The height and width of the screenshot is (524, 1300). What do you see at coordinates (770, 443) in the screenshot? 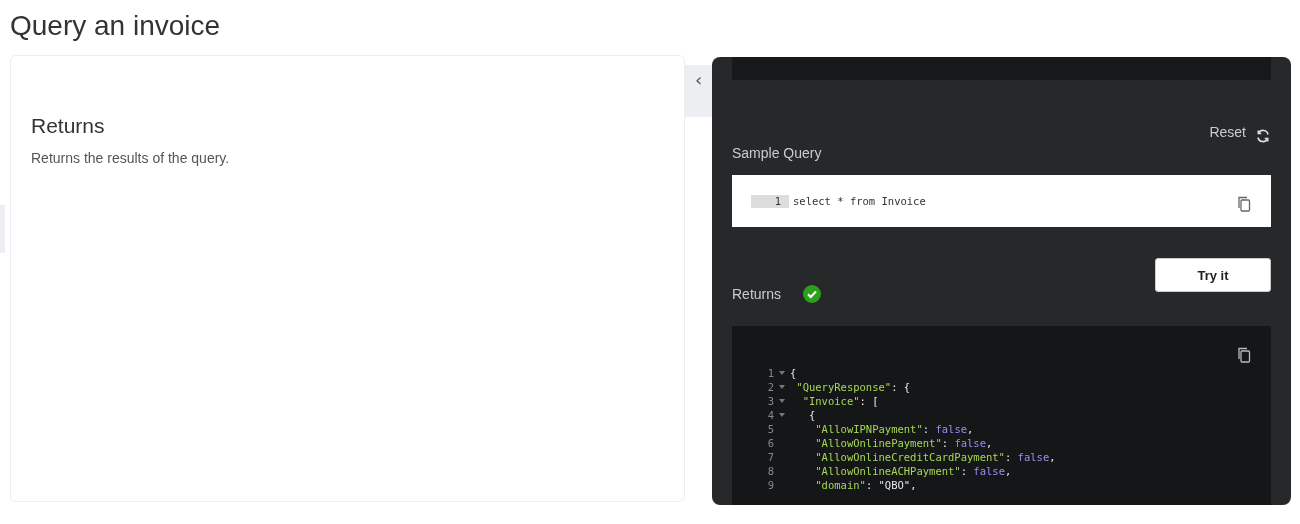
I see `line-number: 6` at bounding box center [770, 443].